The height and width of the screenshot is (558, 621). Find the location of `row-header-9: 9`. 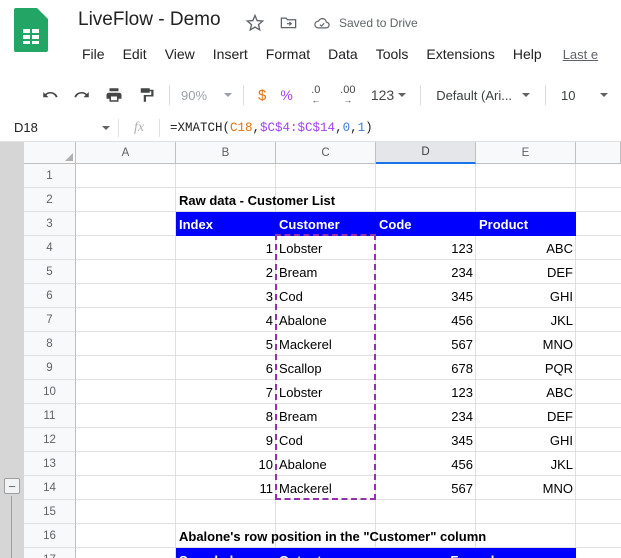

row-header-9: 9 is located at coordinates (50, 368).